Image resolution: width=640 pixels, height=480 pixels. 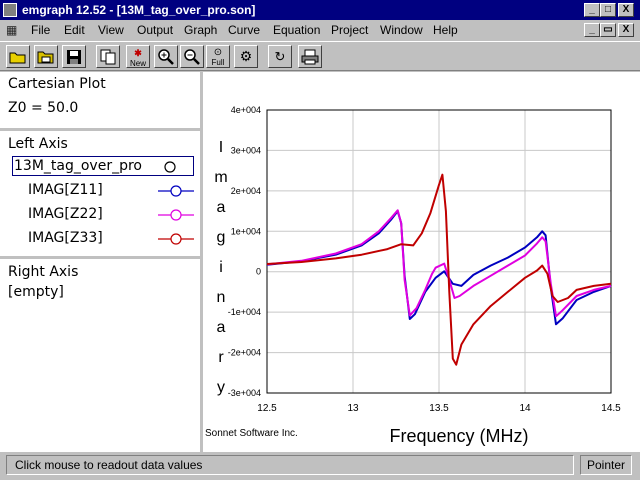 I want to click on y-tick-label: 1e+004, so click(x=246, y=231).